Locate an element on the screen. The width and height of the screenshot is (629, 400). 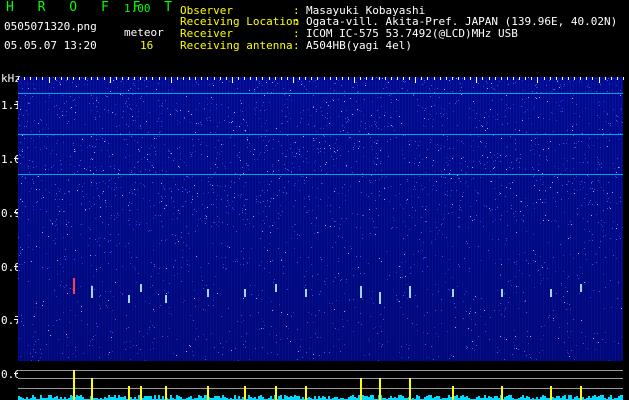
antenna-colon: : is located at coordinates (296, 45).